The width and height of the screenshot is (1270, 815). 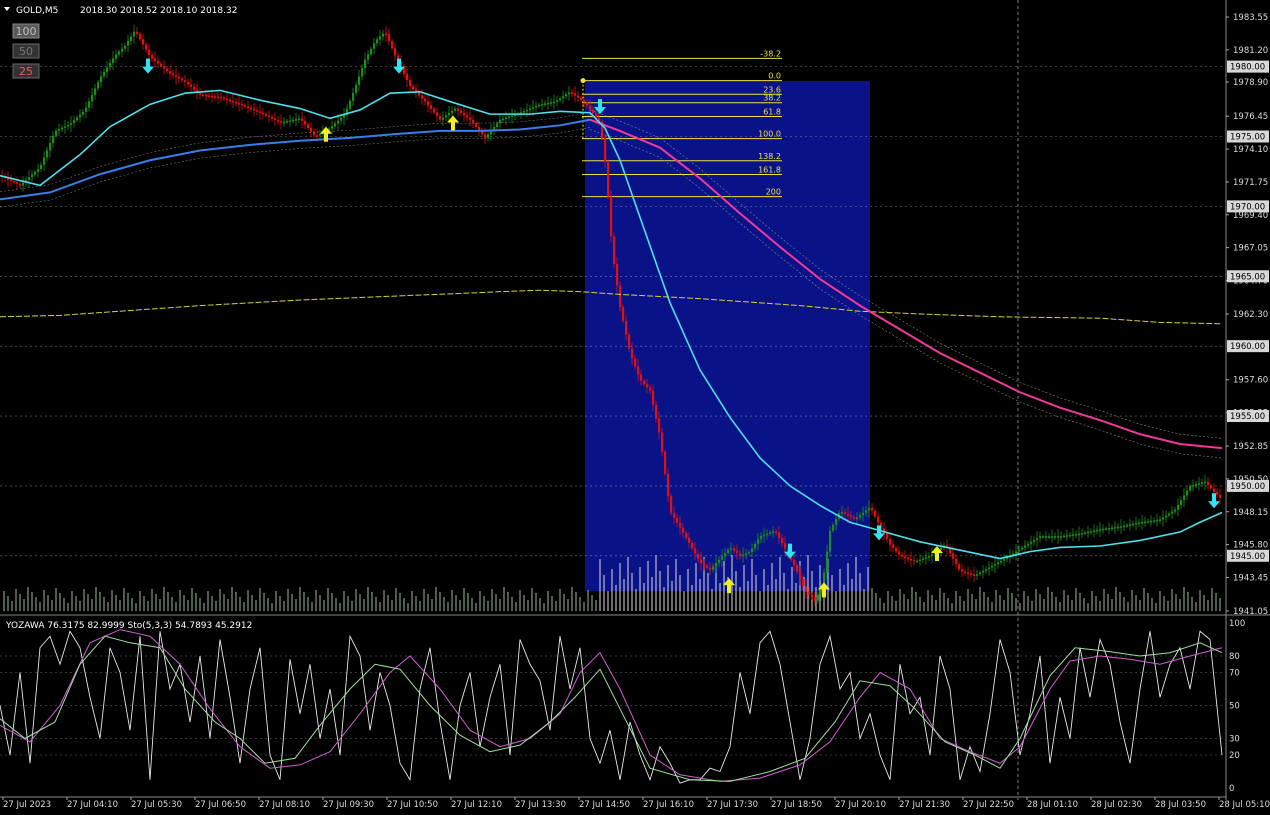 What do you see at coordinates (1180, 805) in the screenshot?
I see `time-tick-label: 28 Jul 03:50` at bounding box center [1180, 805].